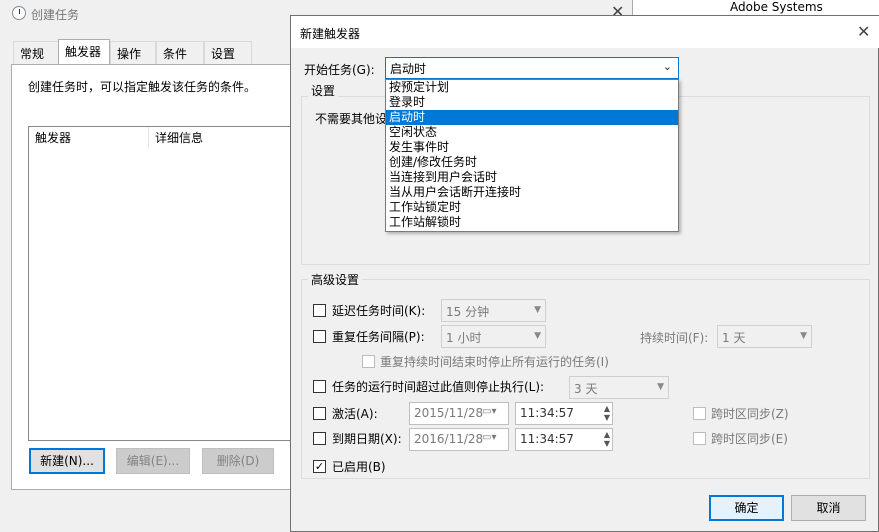 The height and width of the screenshot is (532, 879). I want to click on tab-conditions: 条件, so click(180, 52).